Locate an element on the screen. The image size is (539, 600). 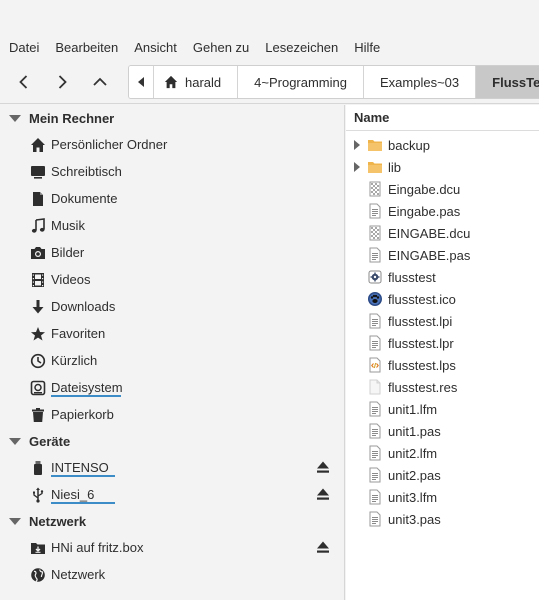
breadcrumb-current: FlussTest is located at coordinates (507, 82).